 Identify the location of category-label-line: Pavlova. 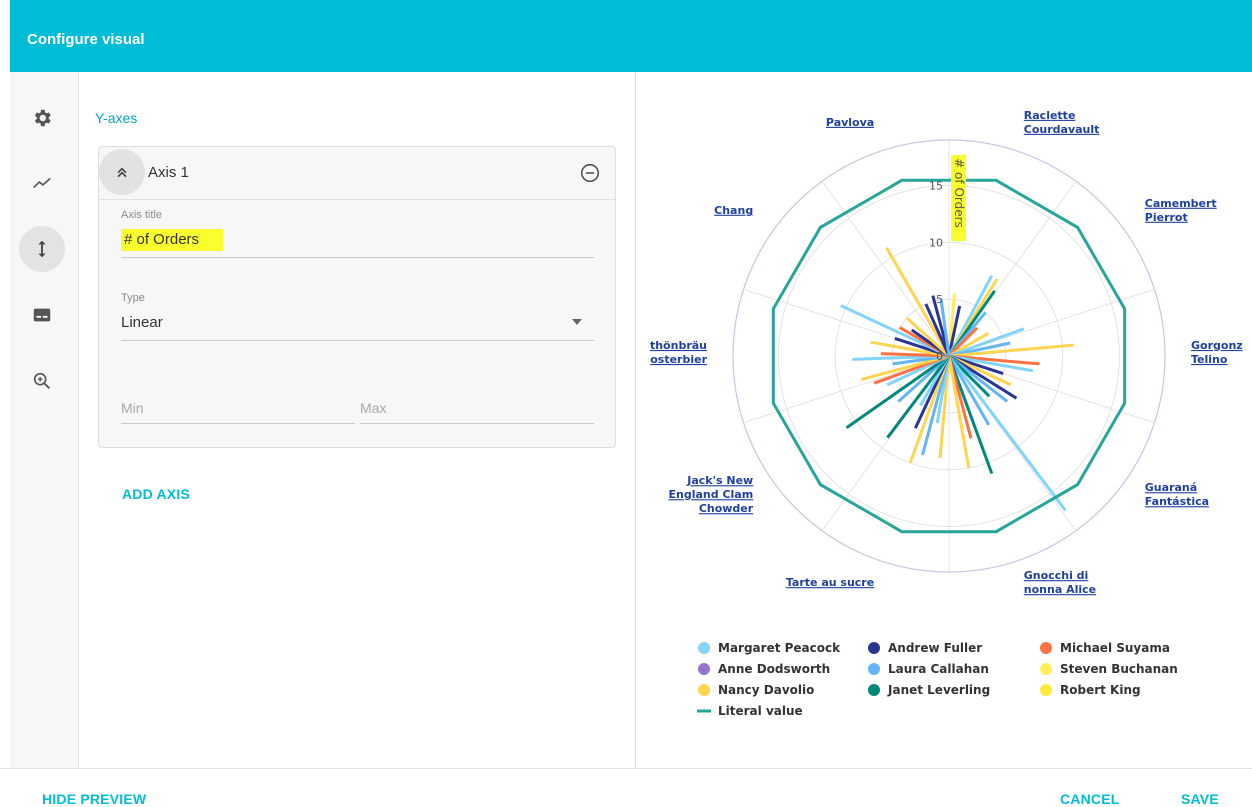
(850, 122).